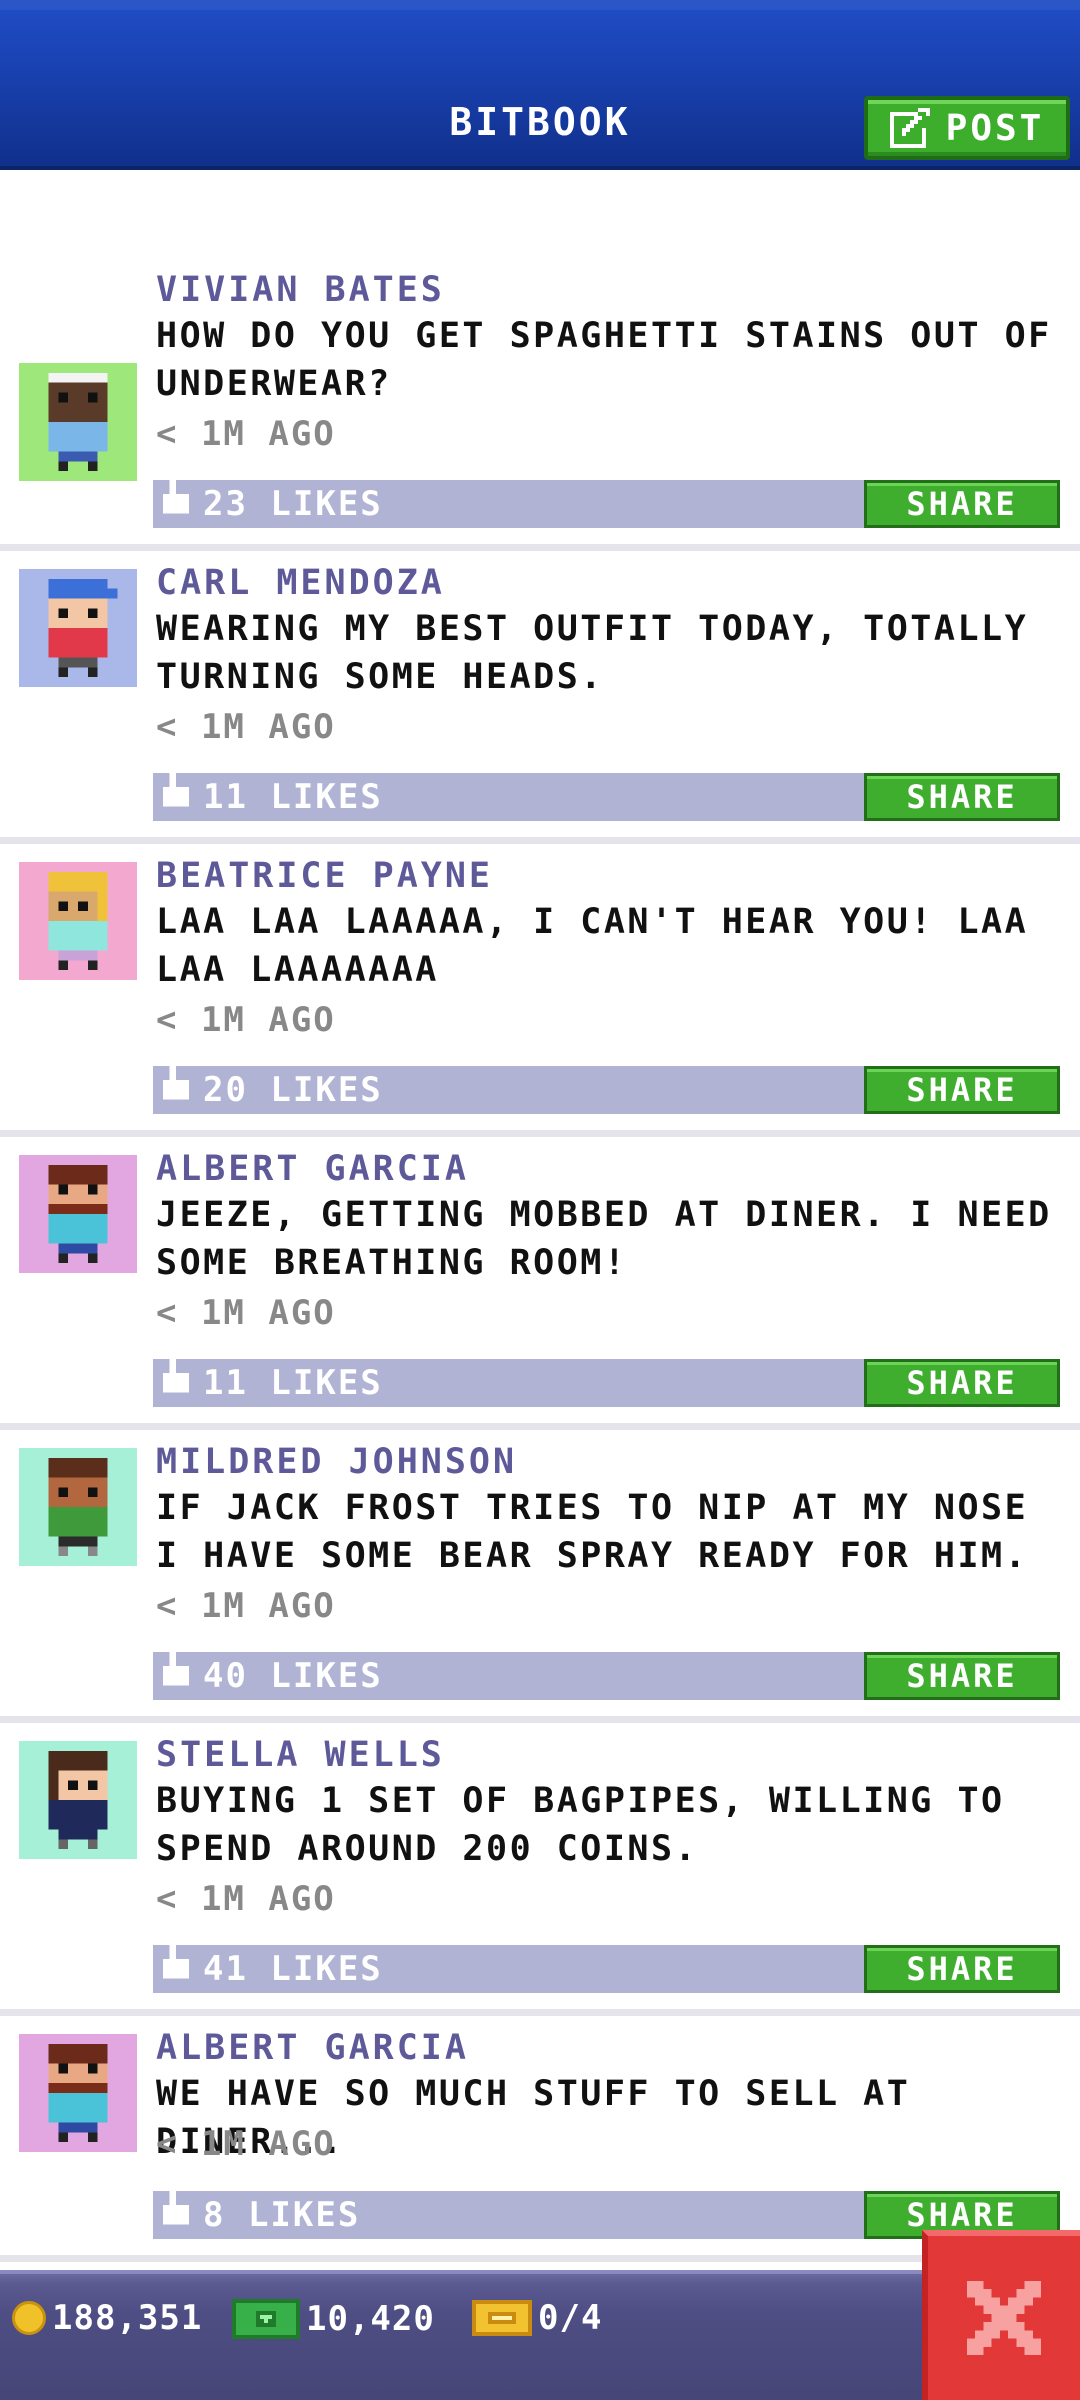  I want to click on tickets-stat: 0/4, so click(537, 2318).